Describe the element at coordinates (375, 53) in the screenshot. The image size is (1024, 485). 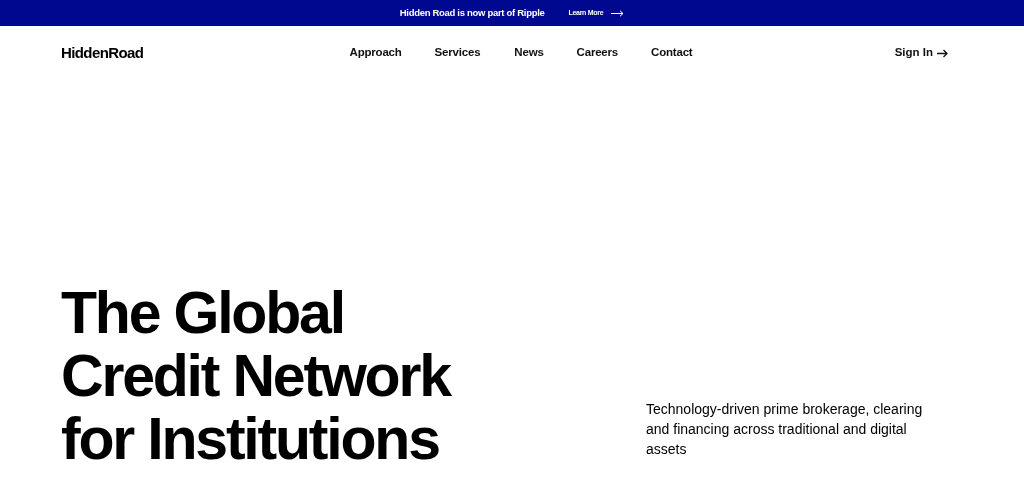
I see `nav-link: Approach` at that location.